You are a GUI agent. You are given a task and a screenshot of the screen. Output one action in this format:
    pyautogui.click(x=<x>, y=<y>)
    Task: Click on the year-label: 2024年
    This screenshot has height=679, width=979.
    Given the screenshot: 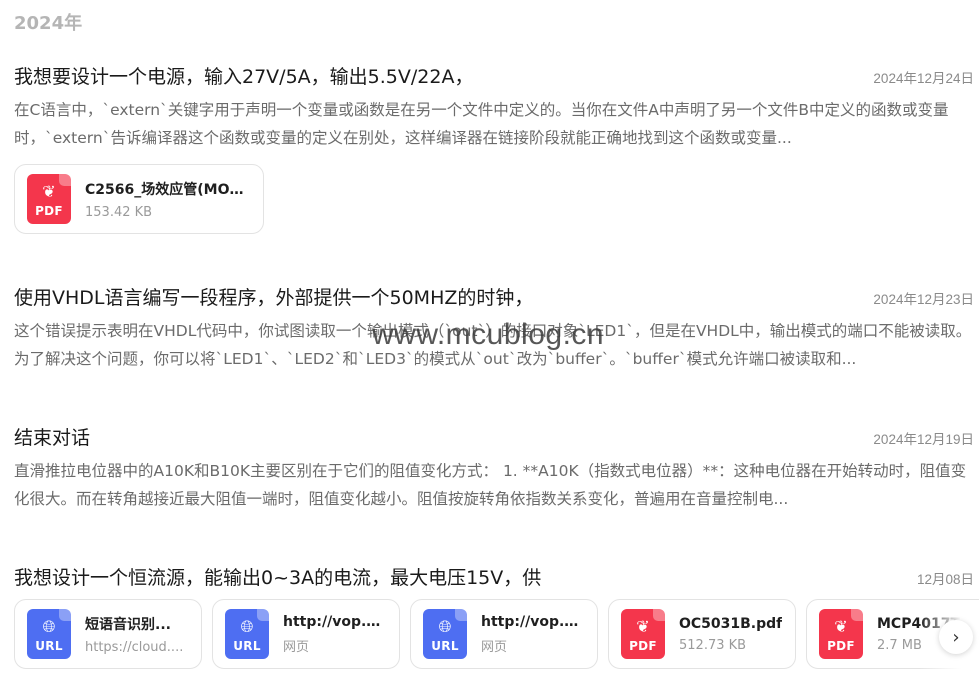 What is the action you would take?
    pyautogui.click(x=48, y=23)
    